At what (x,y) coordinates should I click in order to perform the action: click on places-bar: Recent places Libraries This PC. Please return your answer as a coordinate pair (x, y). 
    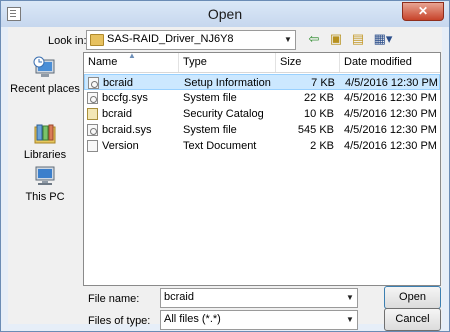
    Looking at the image, I should click on (45, 168).